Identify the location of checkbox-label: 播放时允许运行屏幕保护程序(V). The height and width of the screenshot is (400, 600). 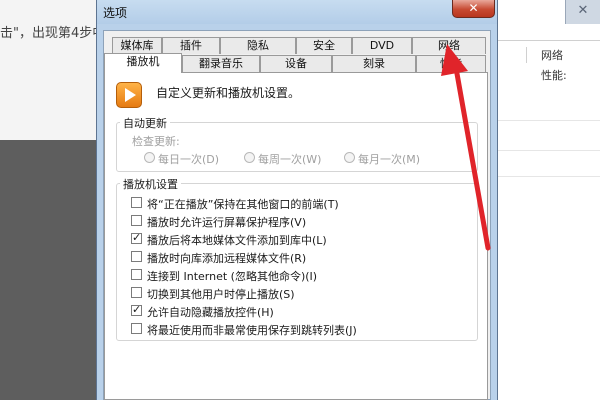
(227, 222).